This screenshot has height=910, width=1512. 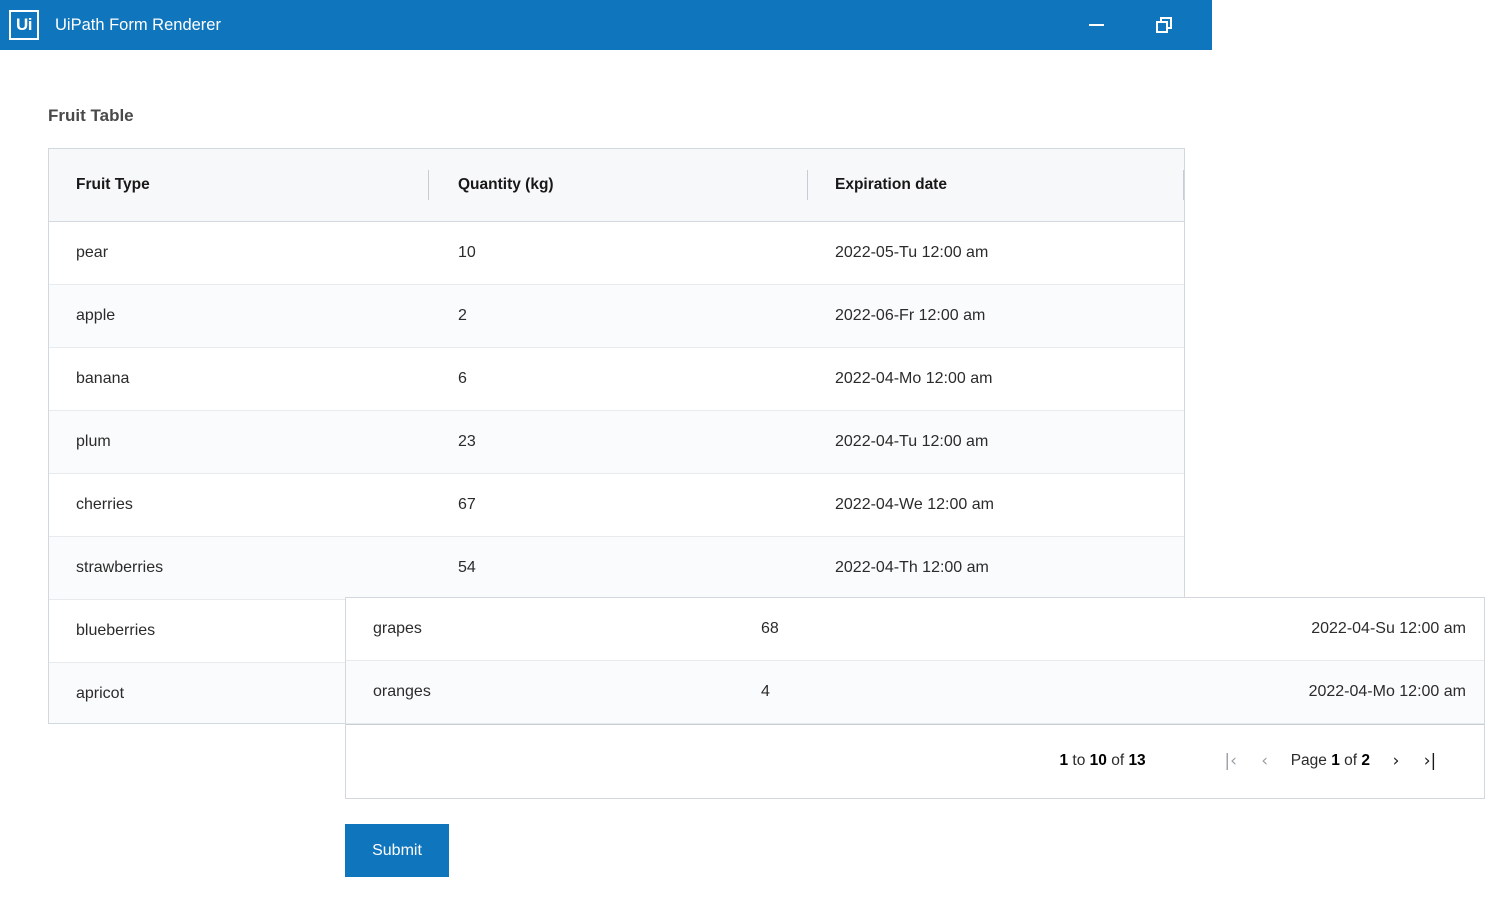 I want to click on cell-expiration-date: 2022-06-Fr 12:00 am, so click(x=910, y=315).